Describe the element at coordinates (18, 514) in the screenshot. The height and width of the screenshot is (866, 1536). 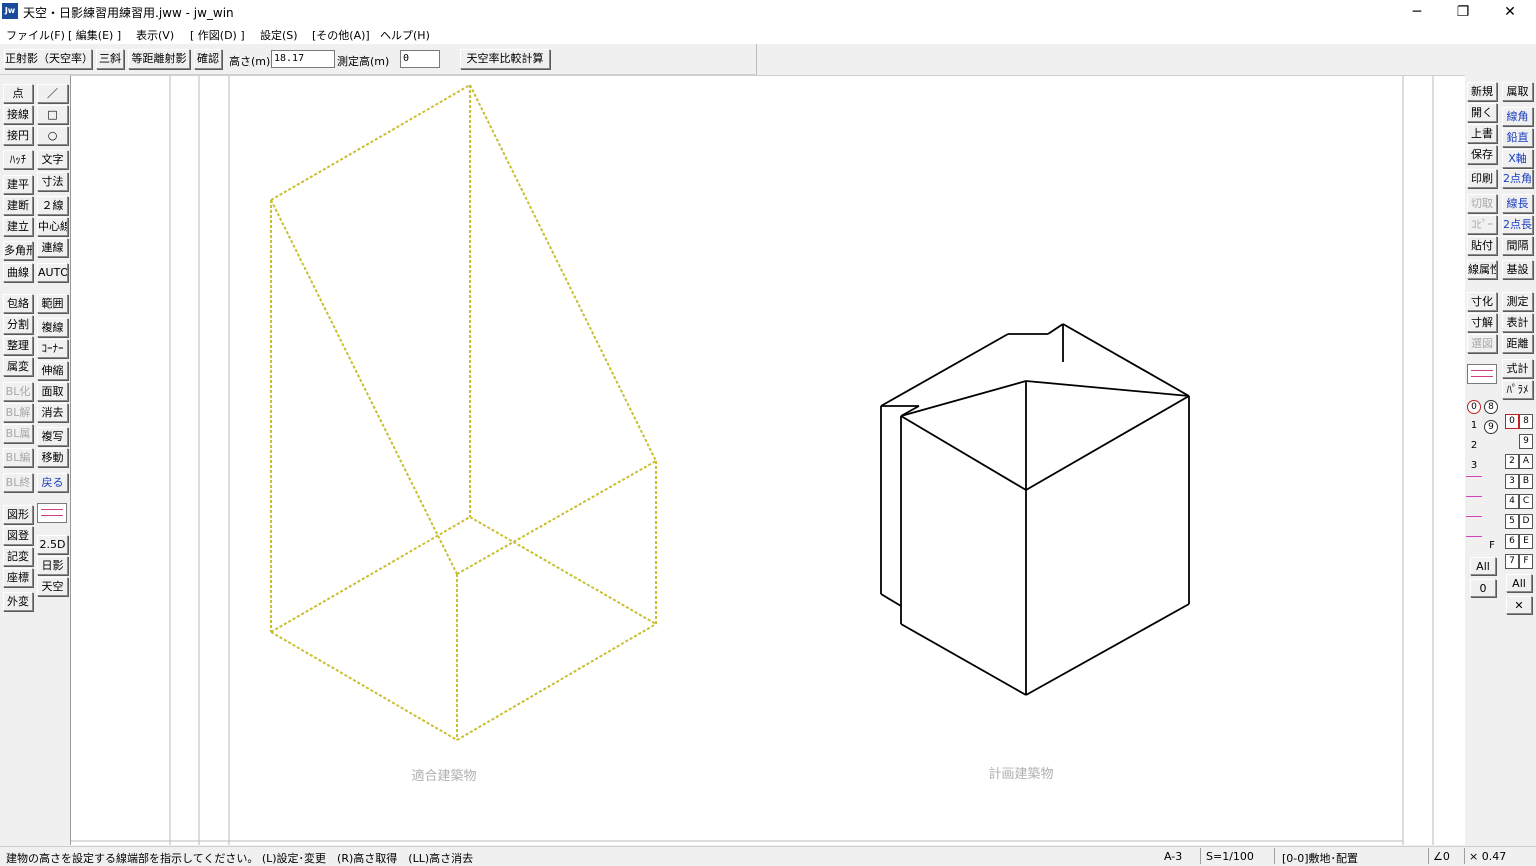
I see `tool-left1-18: 図形` at that location.